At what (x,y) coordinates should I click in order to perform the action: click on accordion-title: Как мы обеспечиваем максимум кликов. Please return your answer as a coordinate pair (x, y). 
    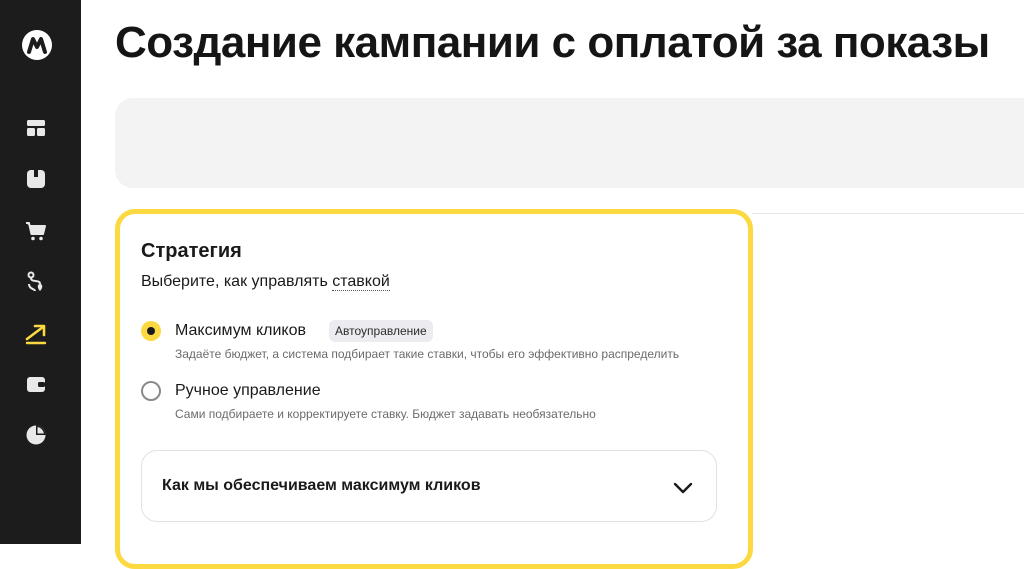
    Looking at the image, I should click on (321, 485).